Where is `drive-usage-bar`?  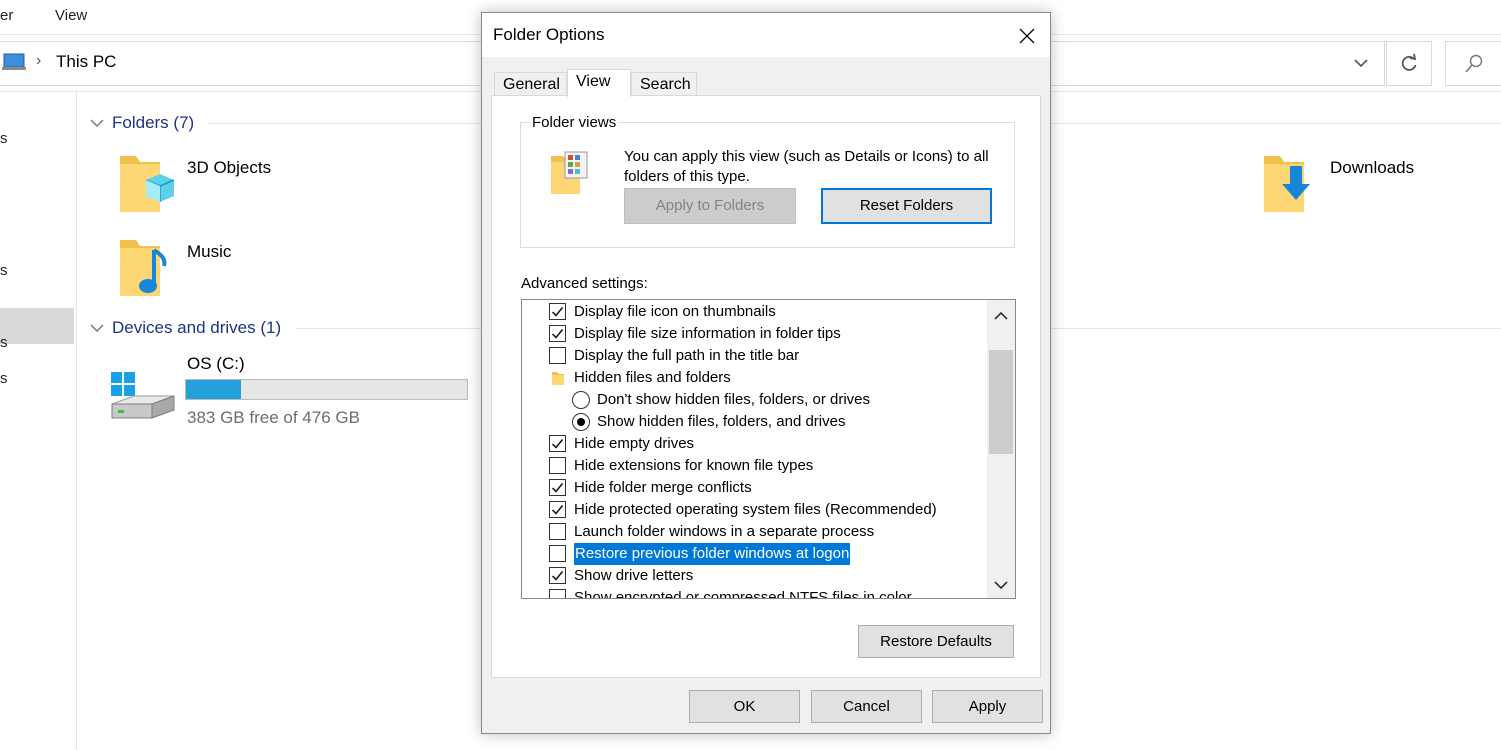
drive-usage-bar is located at coordinates (326, 389).